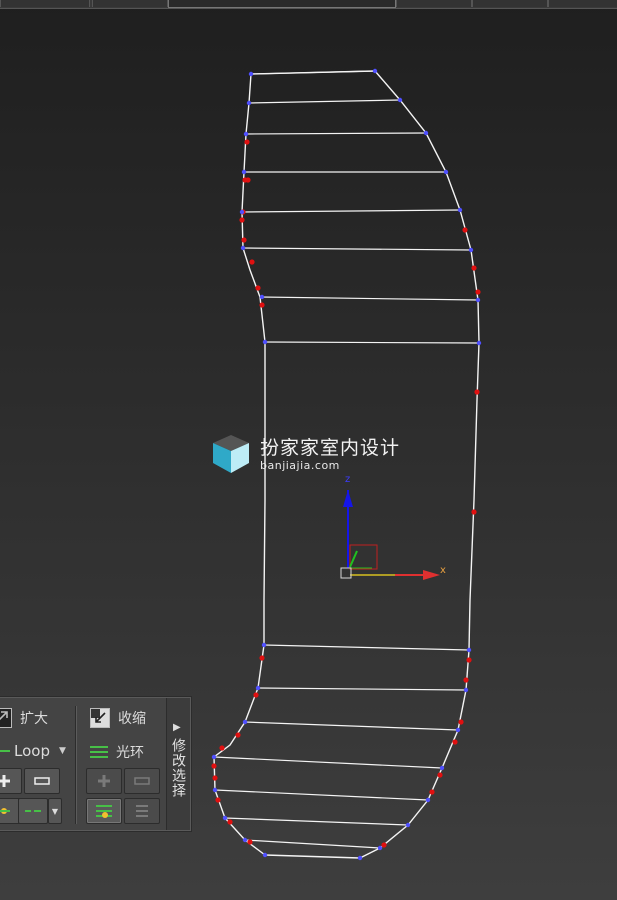 Image resolution: width=617 pixels, height=900 pixels. What do you see at coordinates (104, 811) in the screenshot?
I see `ring-select-button` at bounding box center [104, 811].